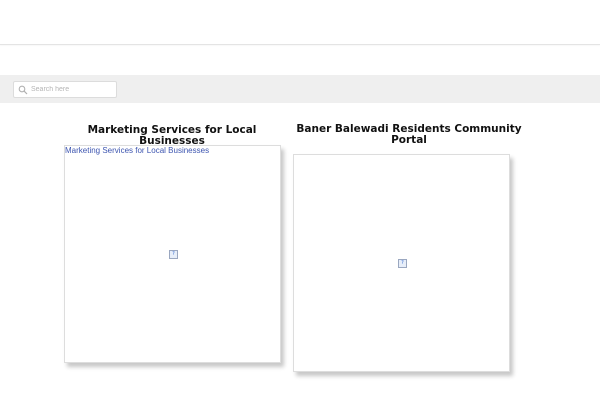  What do you see at coordinates (71, 89) in the screenshot?
I see `search-input` at bounding box center [71, 89].